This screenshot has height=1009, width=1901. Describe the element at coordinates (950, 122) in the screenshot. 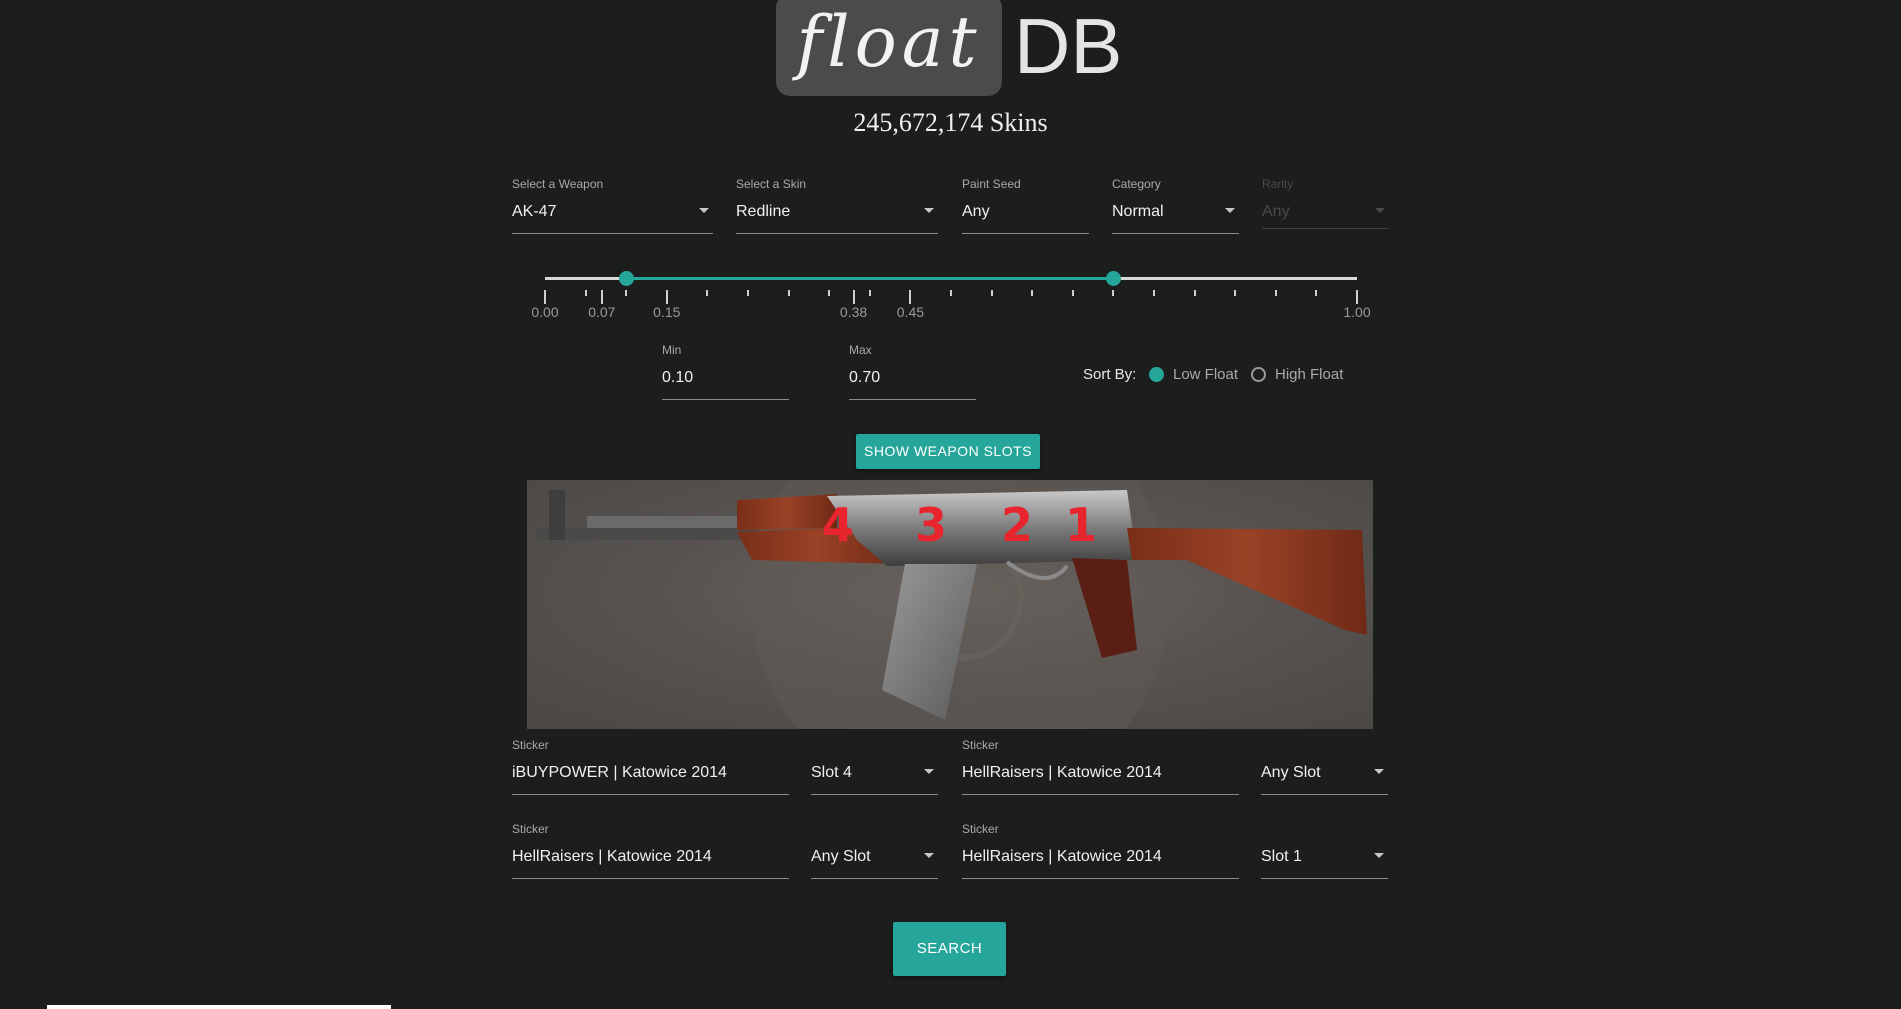

I see `skin-count: 245,672,174 Skins` at that location.